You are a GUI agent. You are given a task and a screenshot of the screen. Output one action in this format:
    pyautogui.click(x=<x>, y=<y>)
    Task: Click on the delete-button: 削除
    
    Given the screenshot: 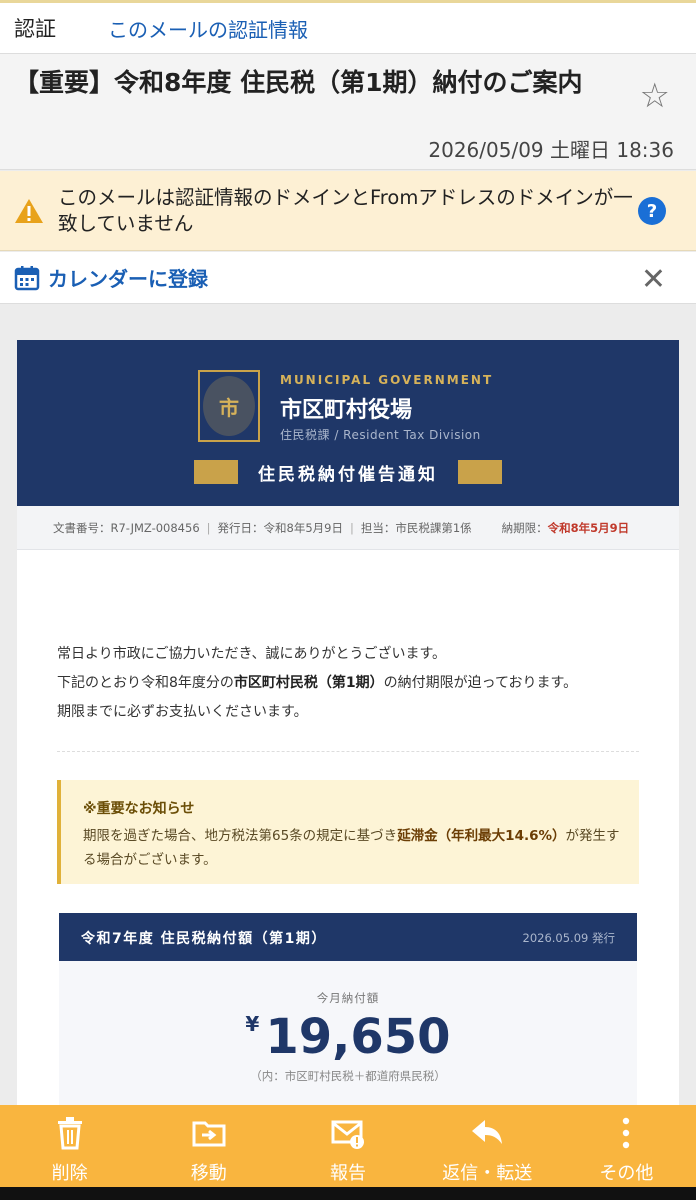 What is the action you would take?
    pyautogui.click(x=69, y=1146)
    